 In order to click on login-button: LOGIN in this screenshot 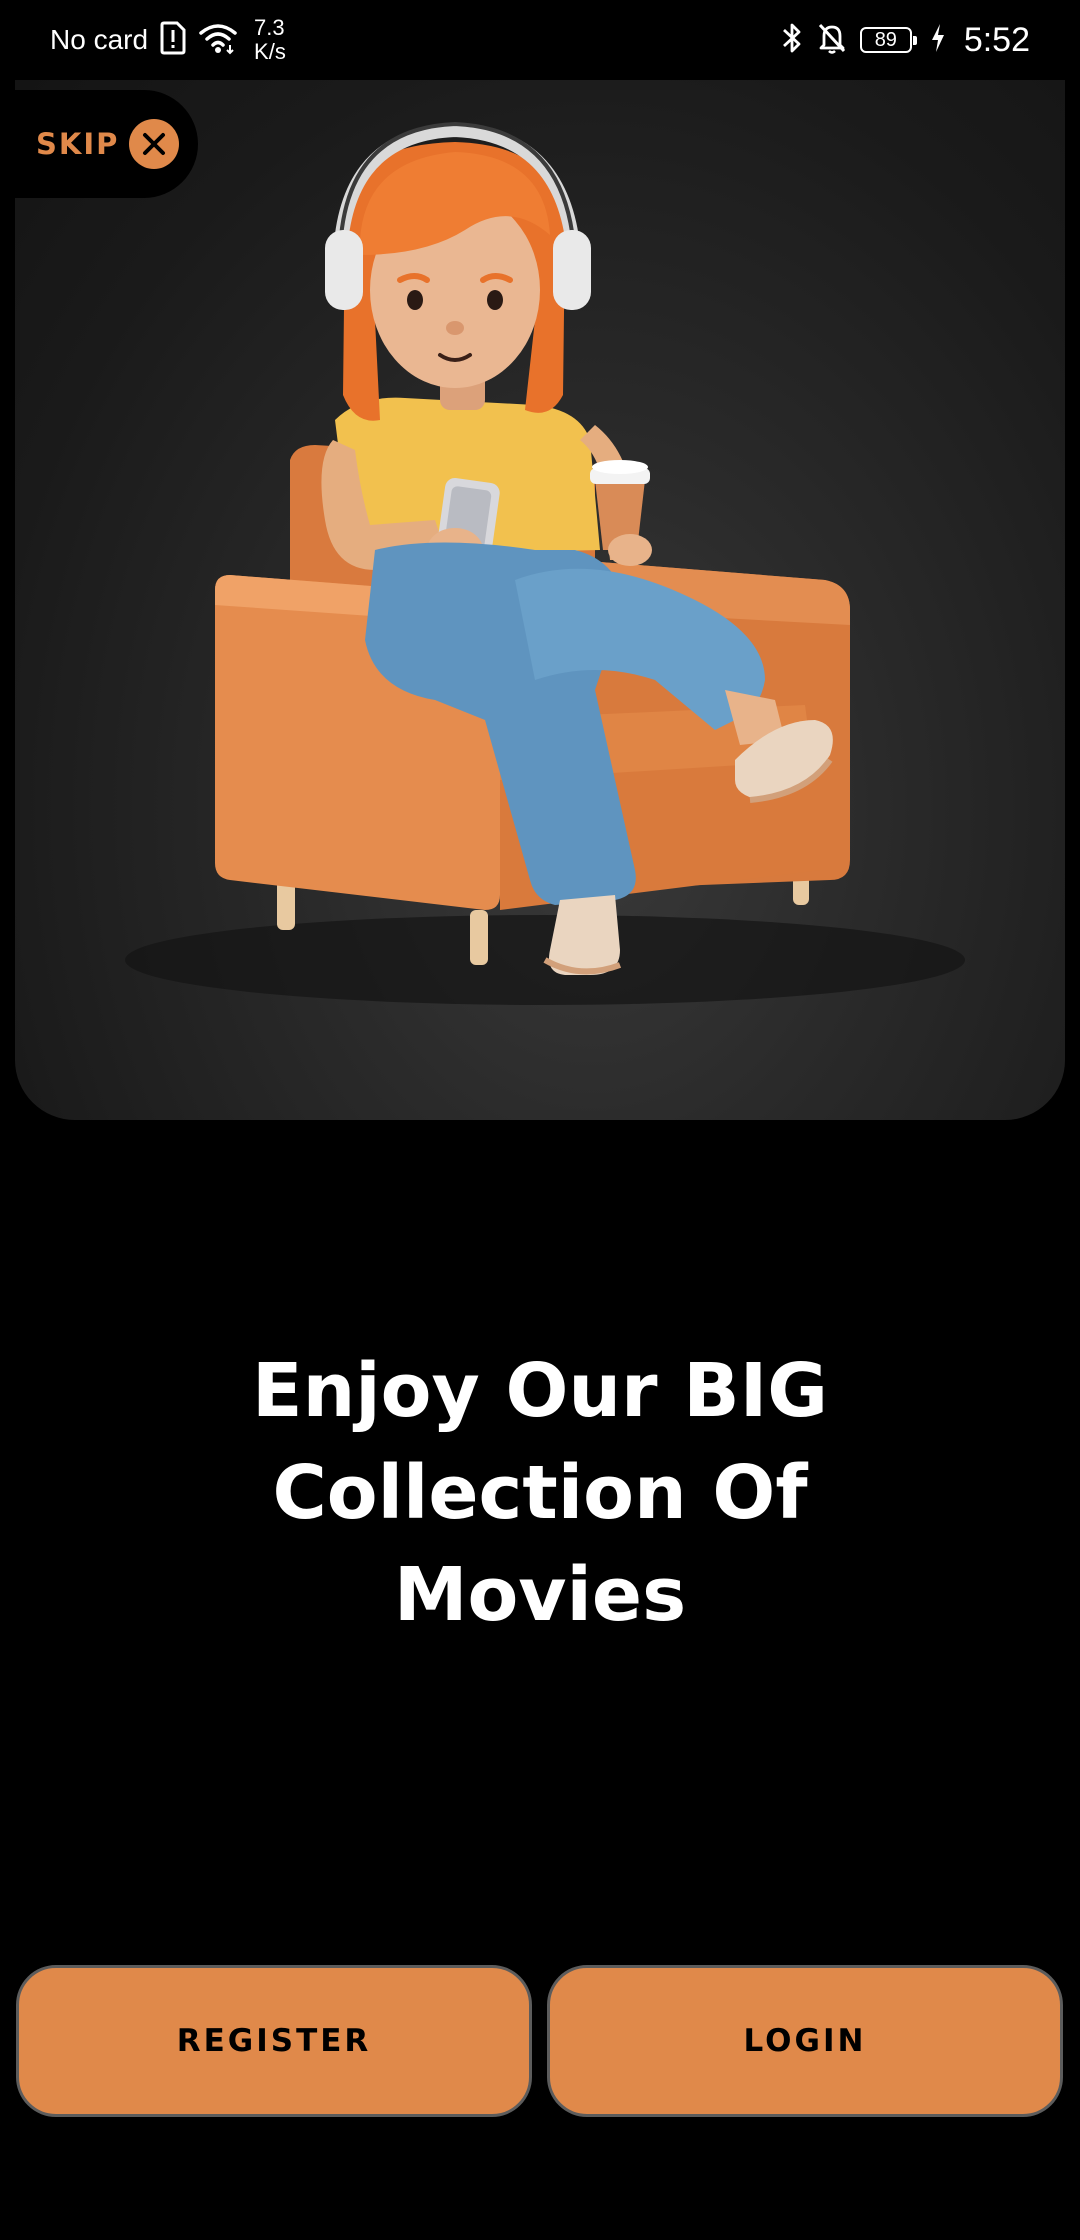, I will do `click(805, 2041)`.